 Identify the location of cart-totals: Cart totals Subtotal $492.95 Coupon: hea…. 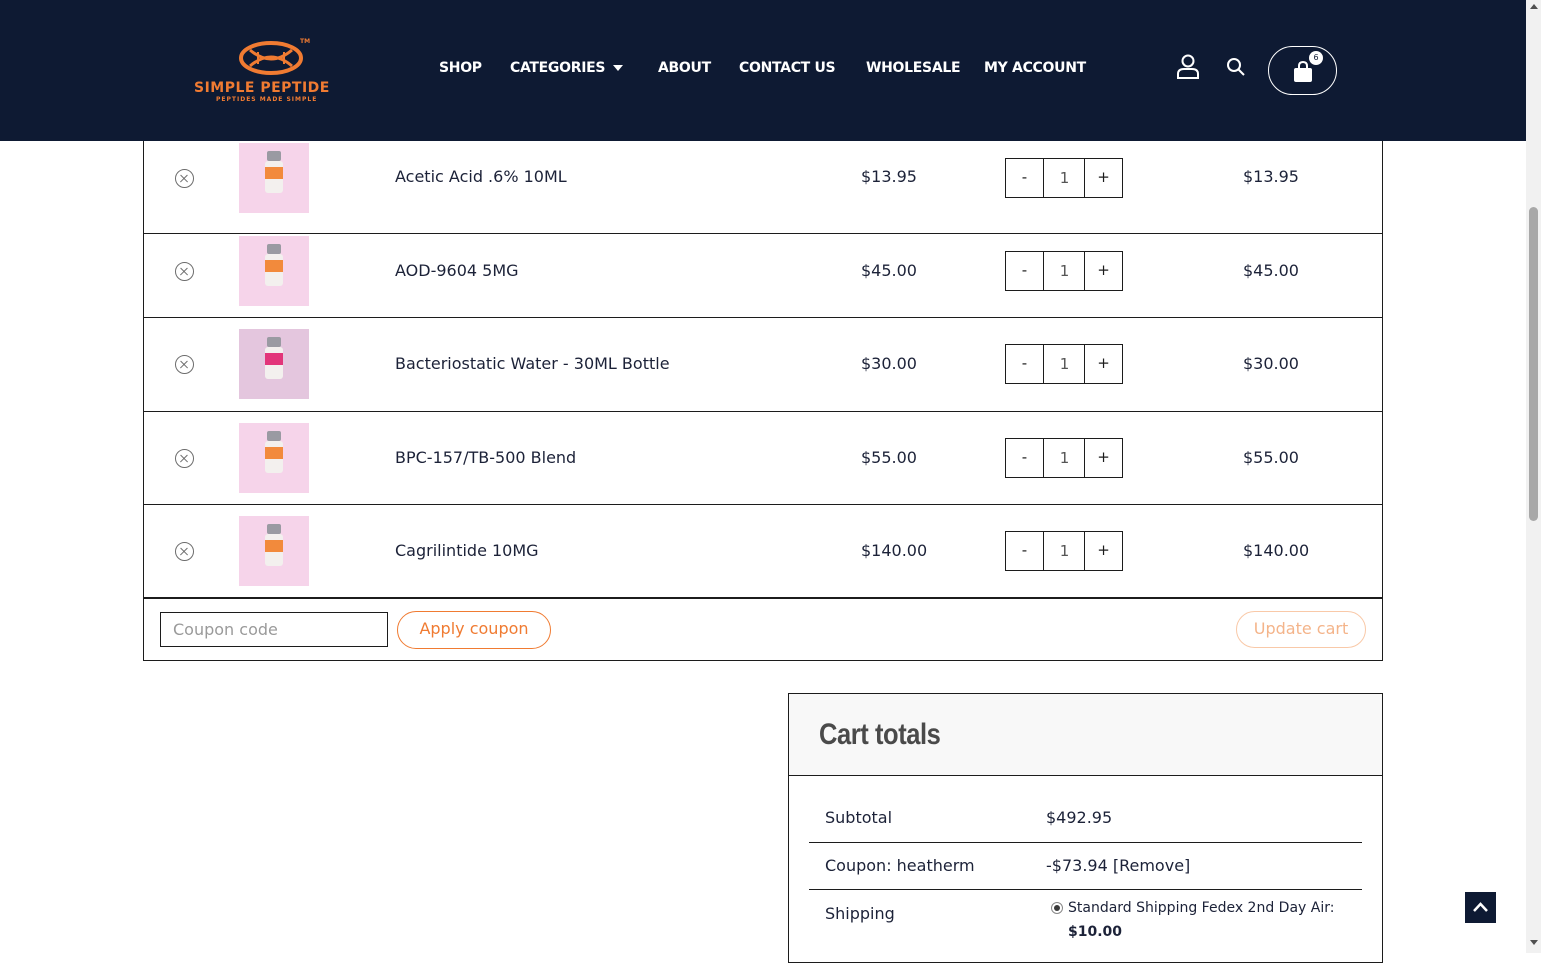
(1085, 828).